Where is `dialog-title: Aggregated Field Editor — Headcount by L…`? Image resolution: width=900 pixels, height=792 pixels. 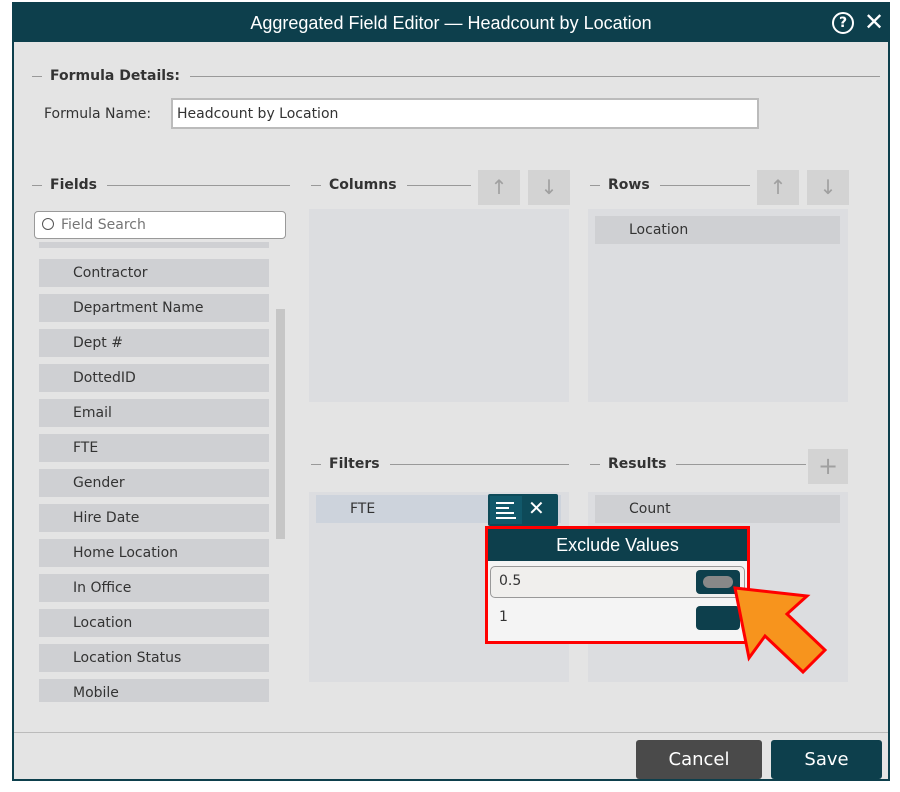 dialog-title: Aggregated Field Editor — Headcount by L… is located at coordinates (451, 23).